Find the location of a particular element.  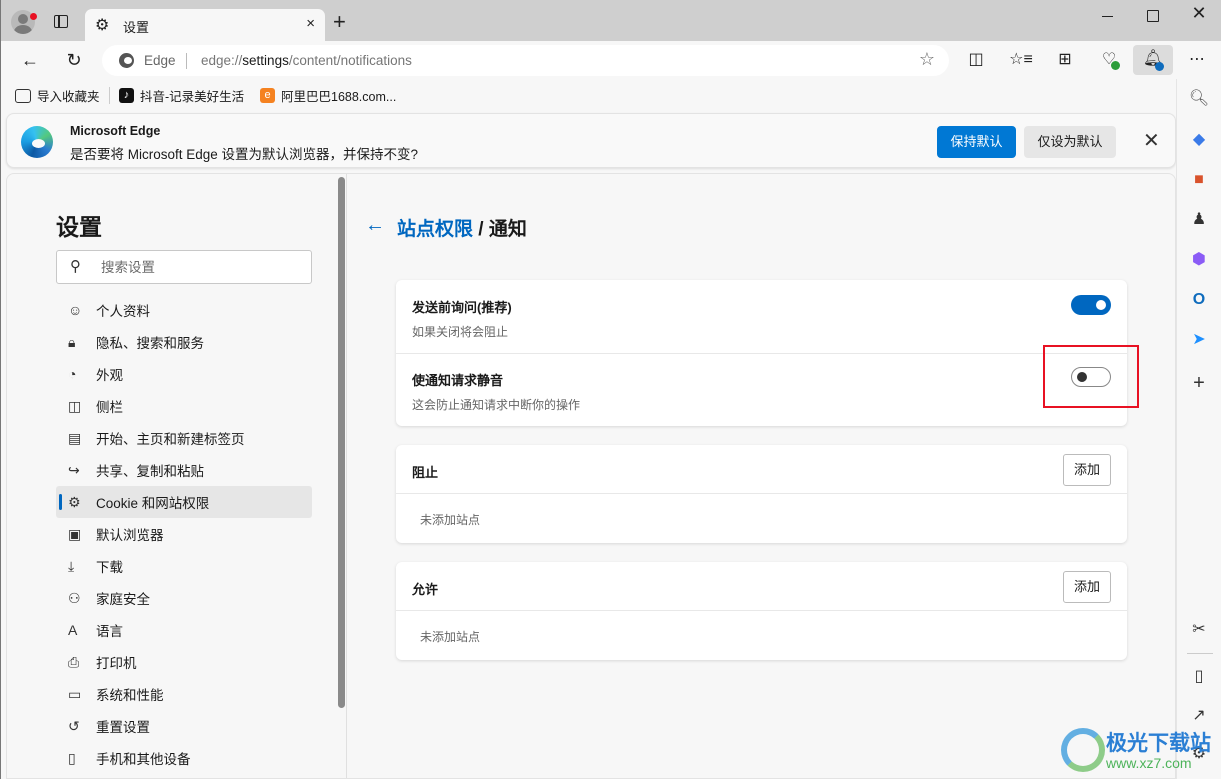

games-icon: ♟ is located at coordinates (1199, 220).